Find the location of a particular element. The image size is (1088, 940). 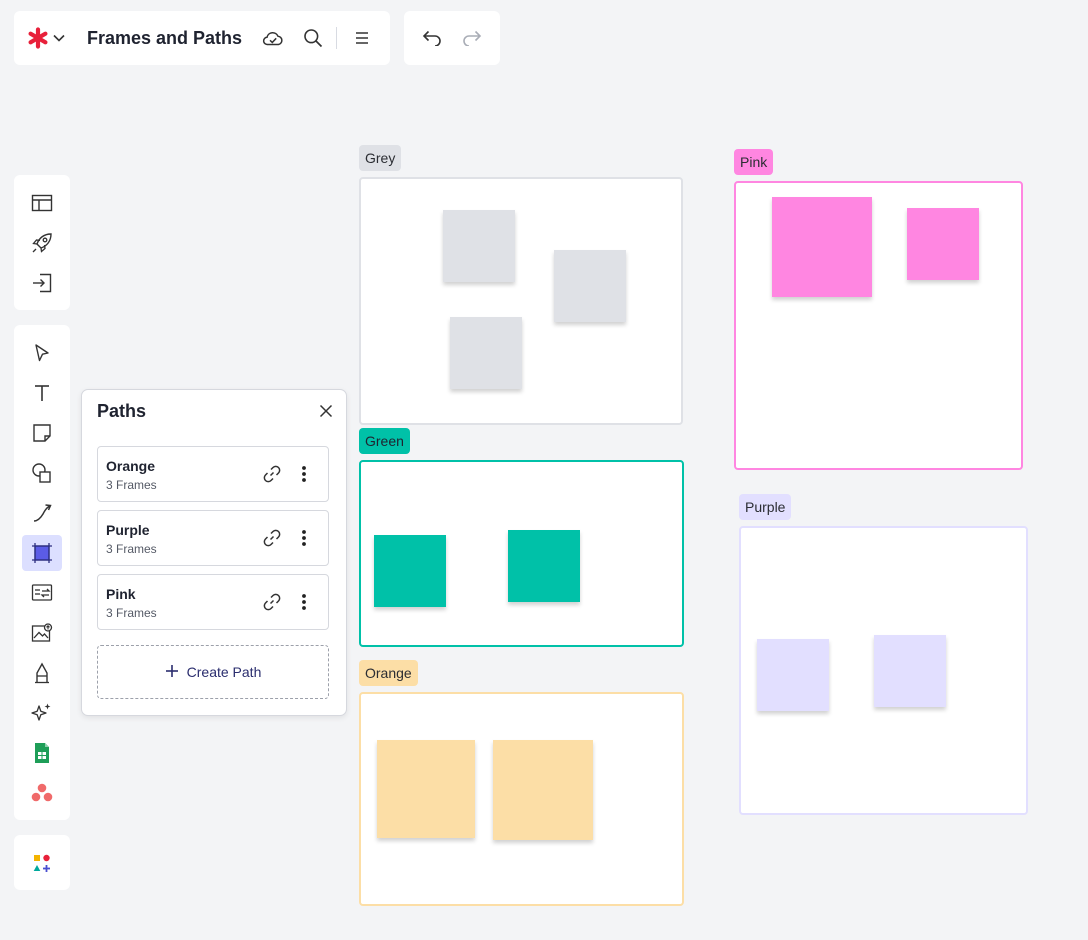

cloud-saved-icon is located at coordinates (273, 38).